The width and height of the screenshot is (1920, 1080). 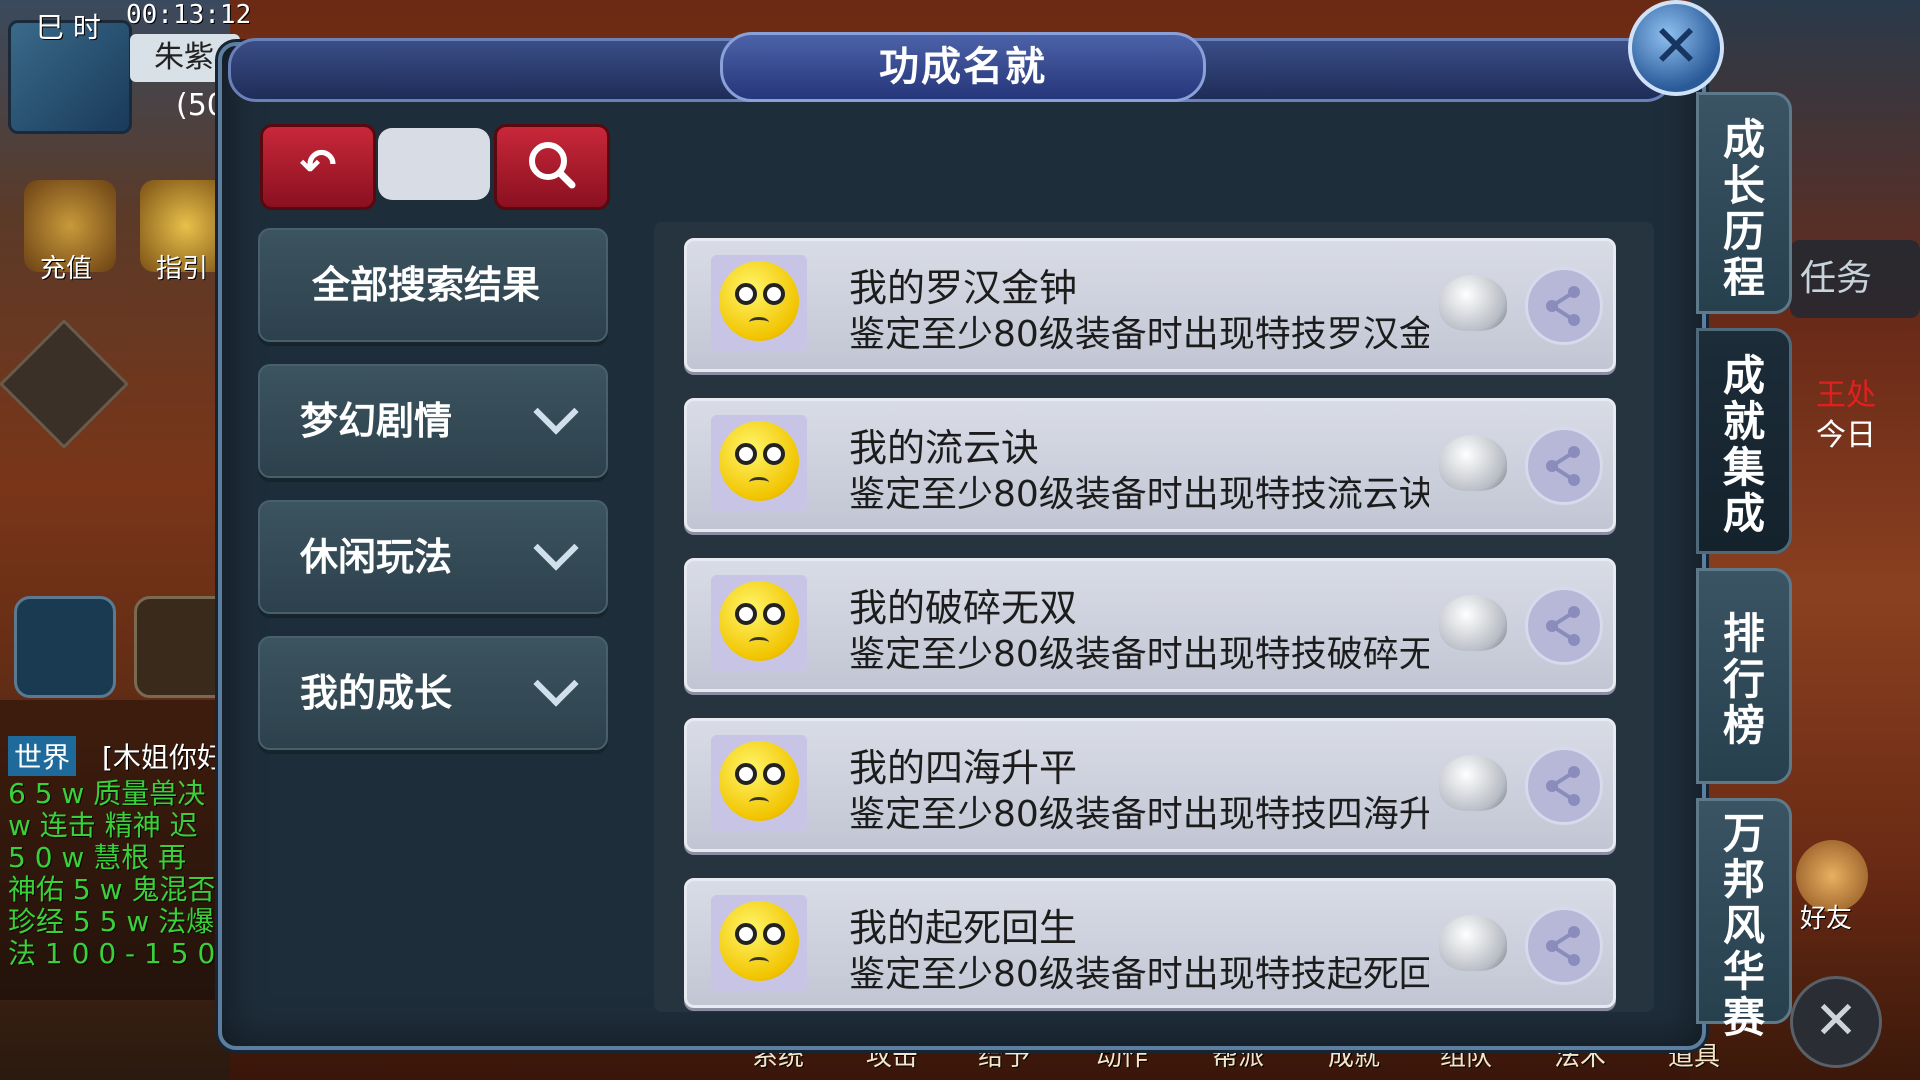 What do you see at coordinates (963, 768) in the screenshot?
I see `achievement-title: 我的四海升平` at bounding box center [963, 768].